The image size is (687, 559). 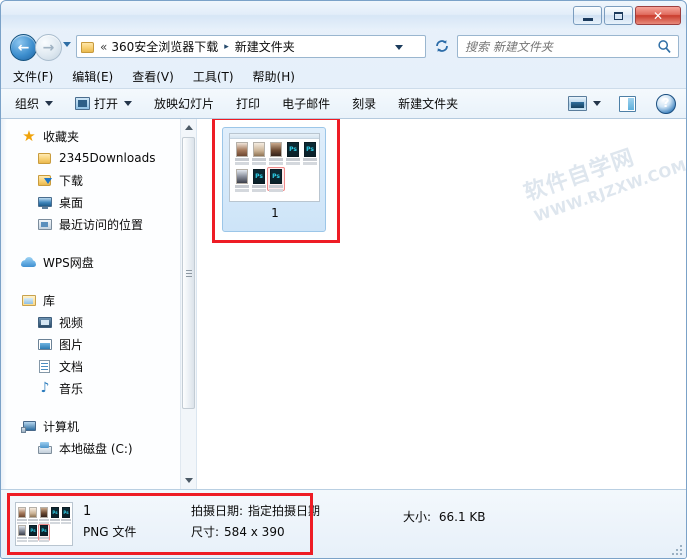 What do you see at coordinates (98, 202) in the screenshot?
I see `sidebar-item-desktop: 桌面` at bounding box center [98, 202].